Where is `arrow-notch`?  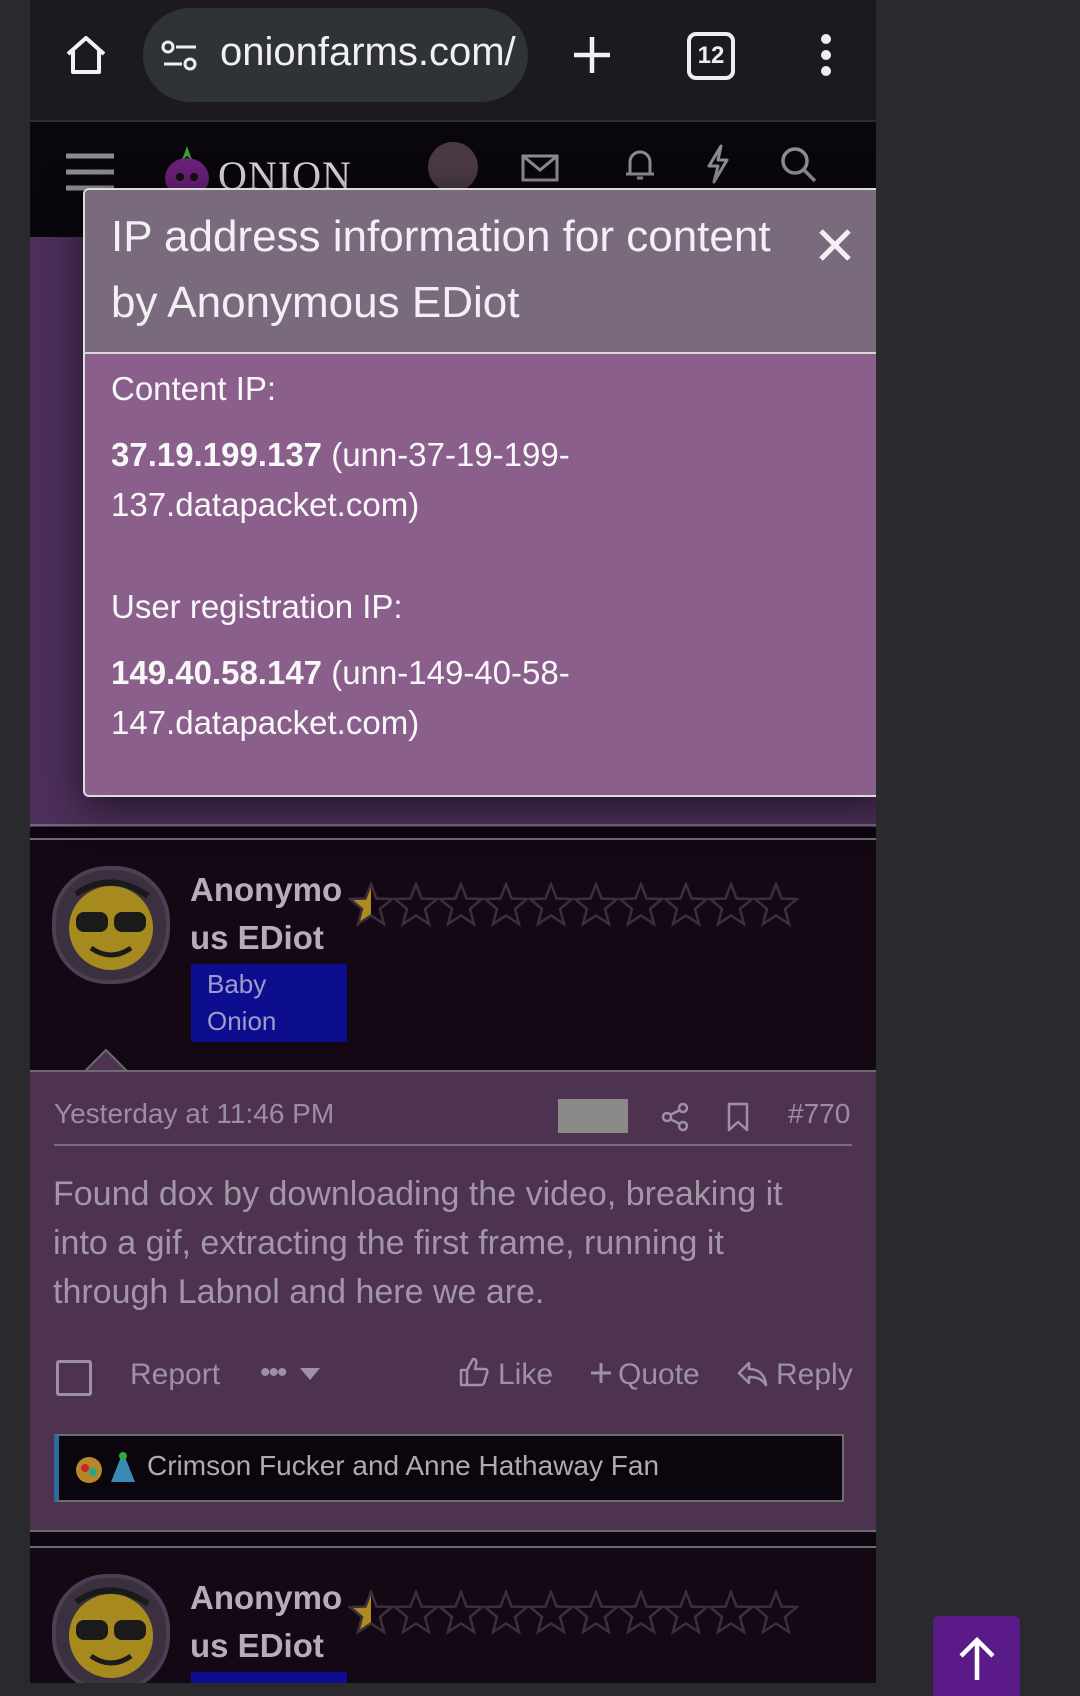
arrow-notch is located at coordinates (106, 1060).